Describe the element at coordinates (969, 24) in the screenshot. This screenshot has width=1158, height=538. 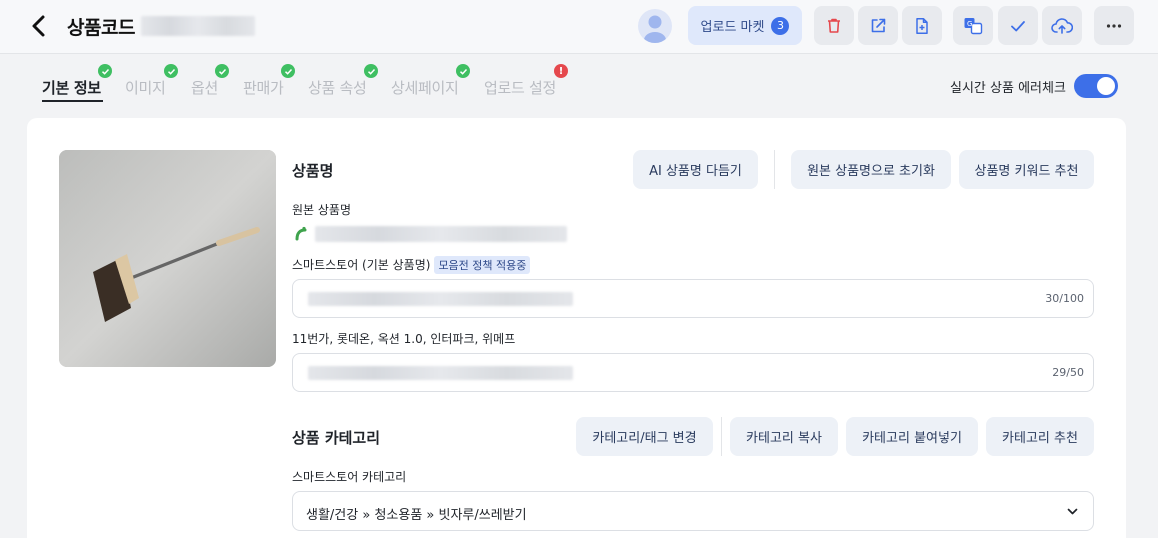
I see `svg-text: G` at that location.